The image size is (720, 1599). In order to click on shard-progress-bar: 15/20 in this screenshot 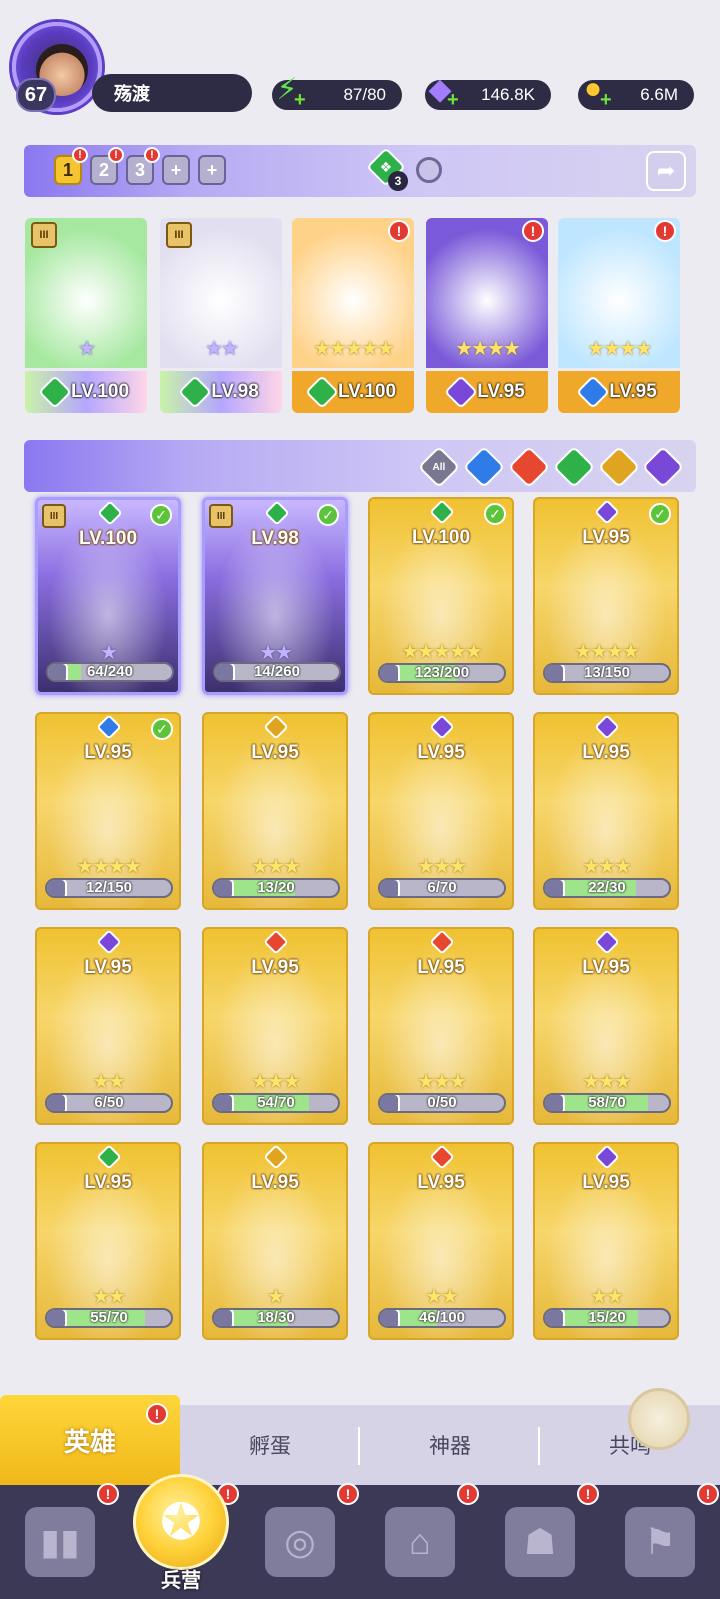, I will do `click(607, 1318)`.